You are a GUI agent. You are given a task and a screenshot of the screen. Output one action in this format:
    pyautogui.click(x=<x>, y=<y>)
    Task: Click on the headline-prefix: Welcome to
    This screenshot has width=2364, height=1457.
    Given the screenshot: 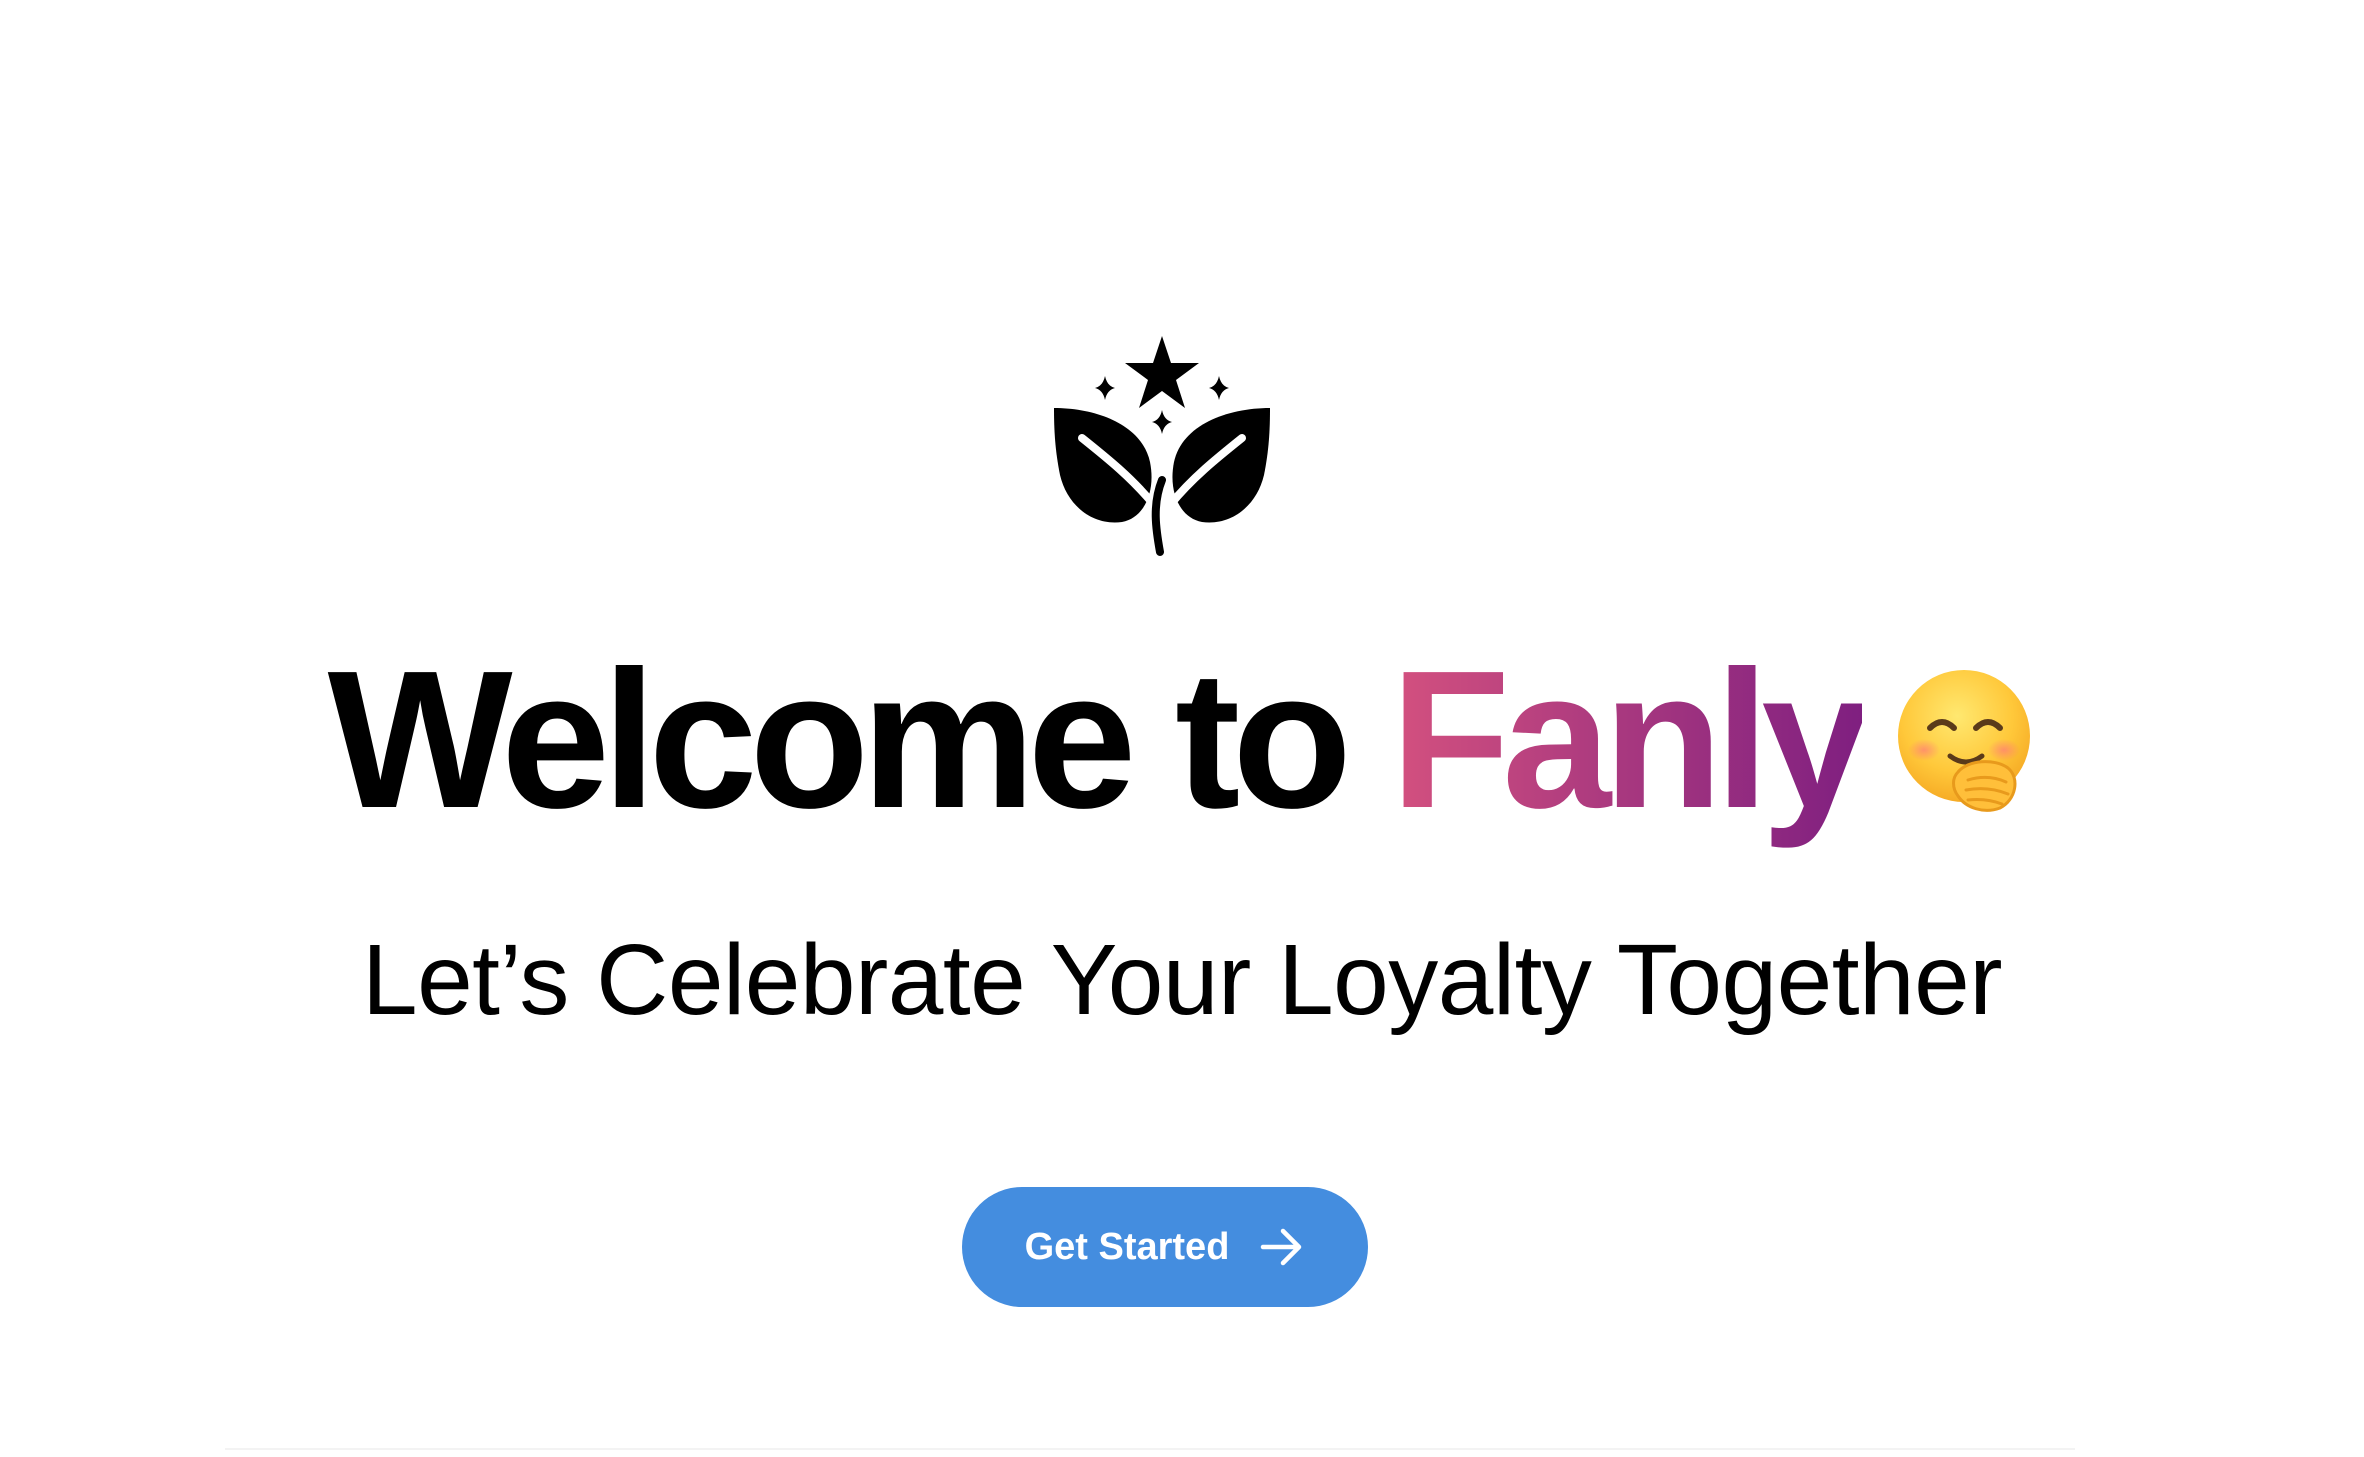 What is the action you would take?
    pyautogui.click(x=859, y=739)
    